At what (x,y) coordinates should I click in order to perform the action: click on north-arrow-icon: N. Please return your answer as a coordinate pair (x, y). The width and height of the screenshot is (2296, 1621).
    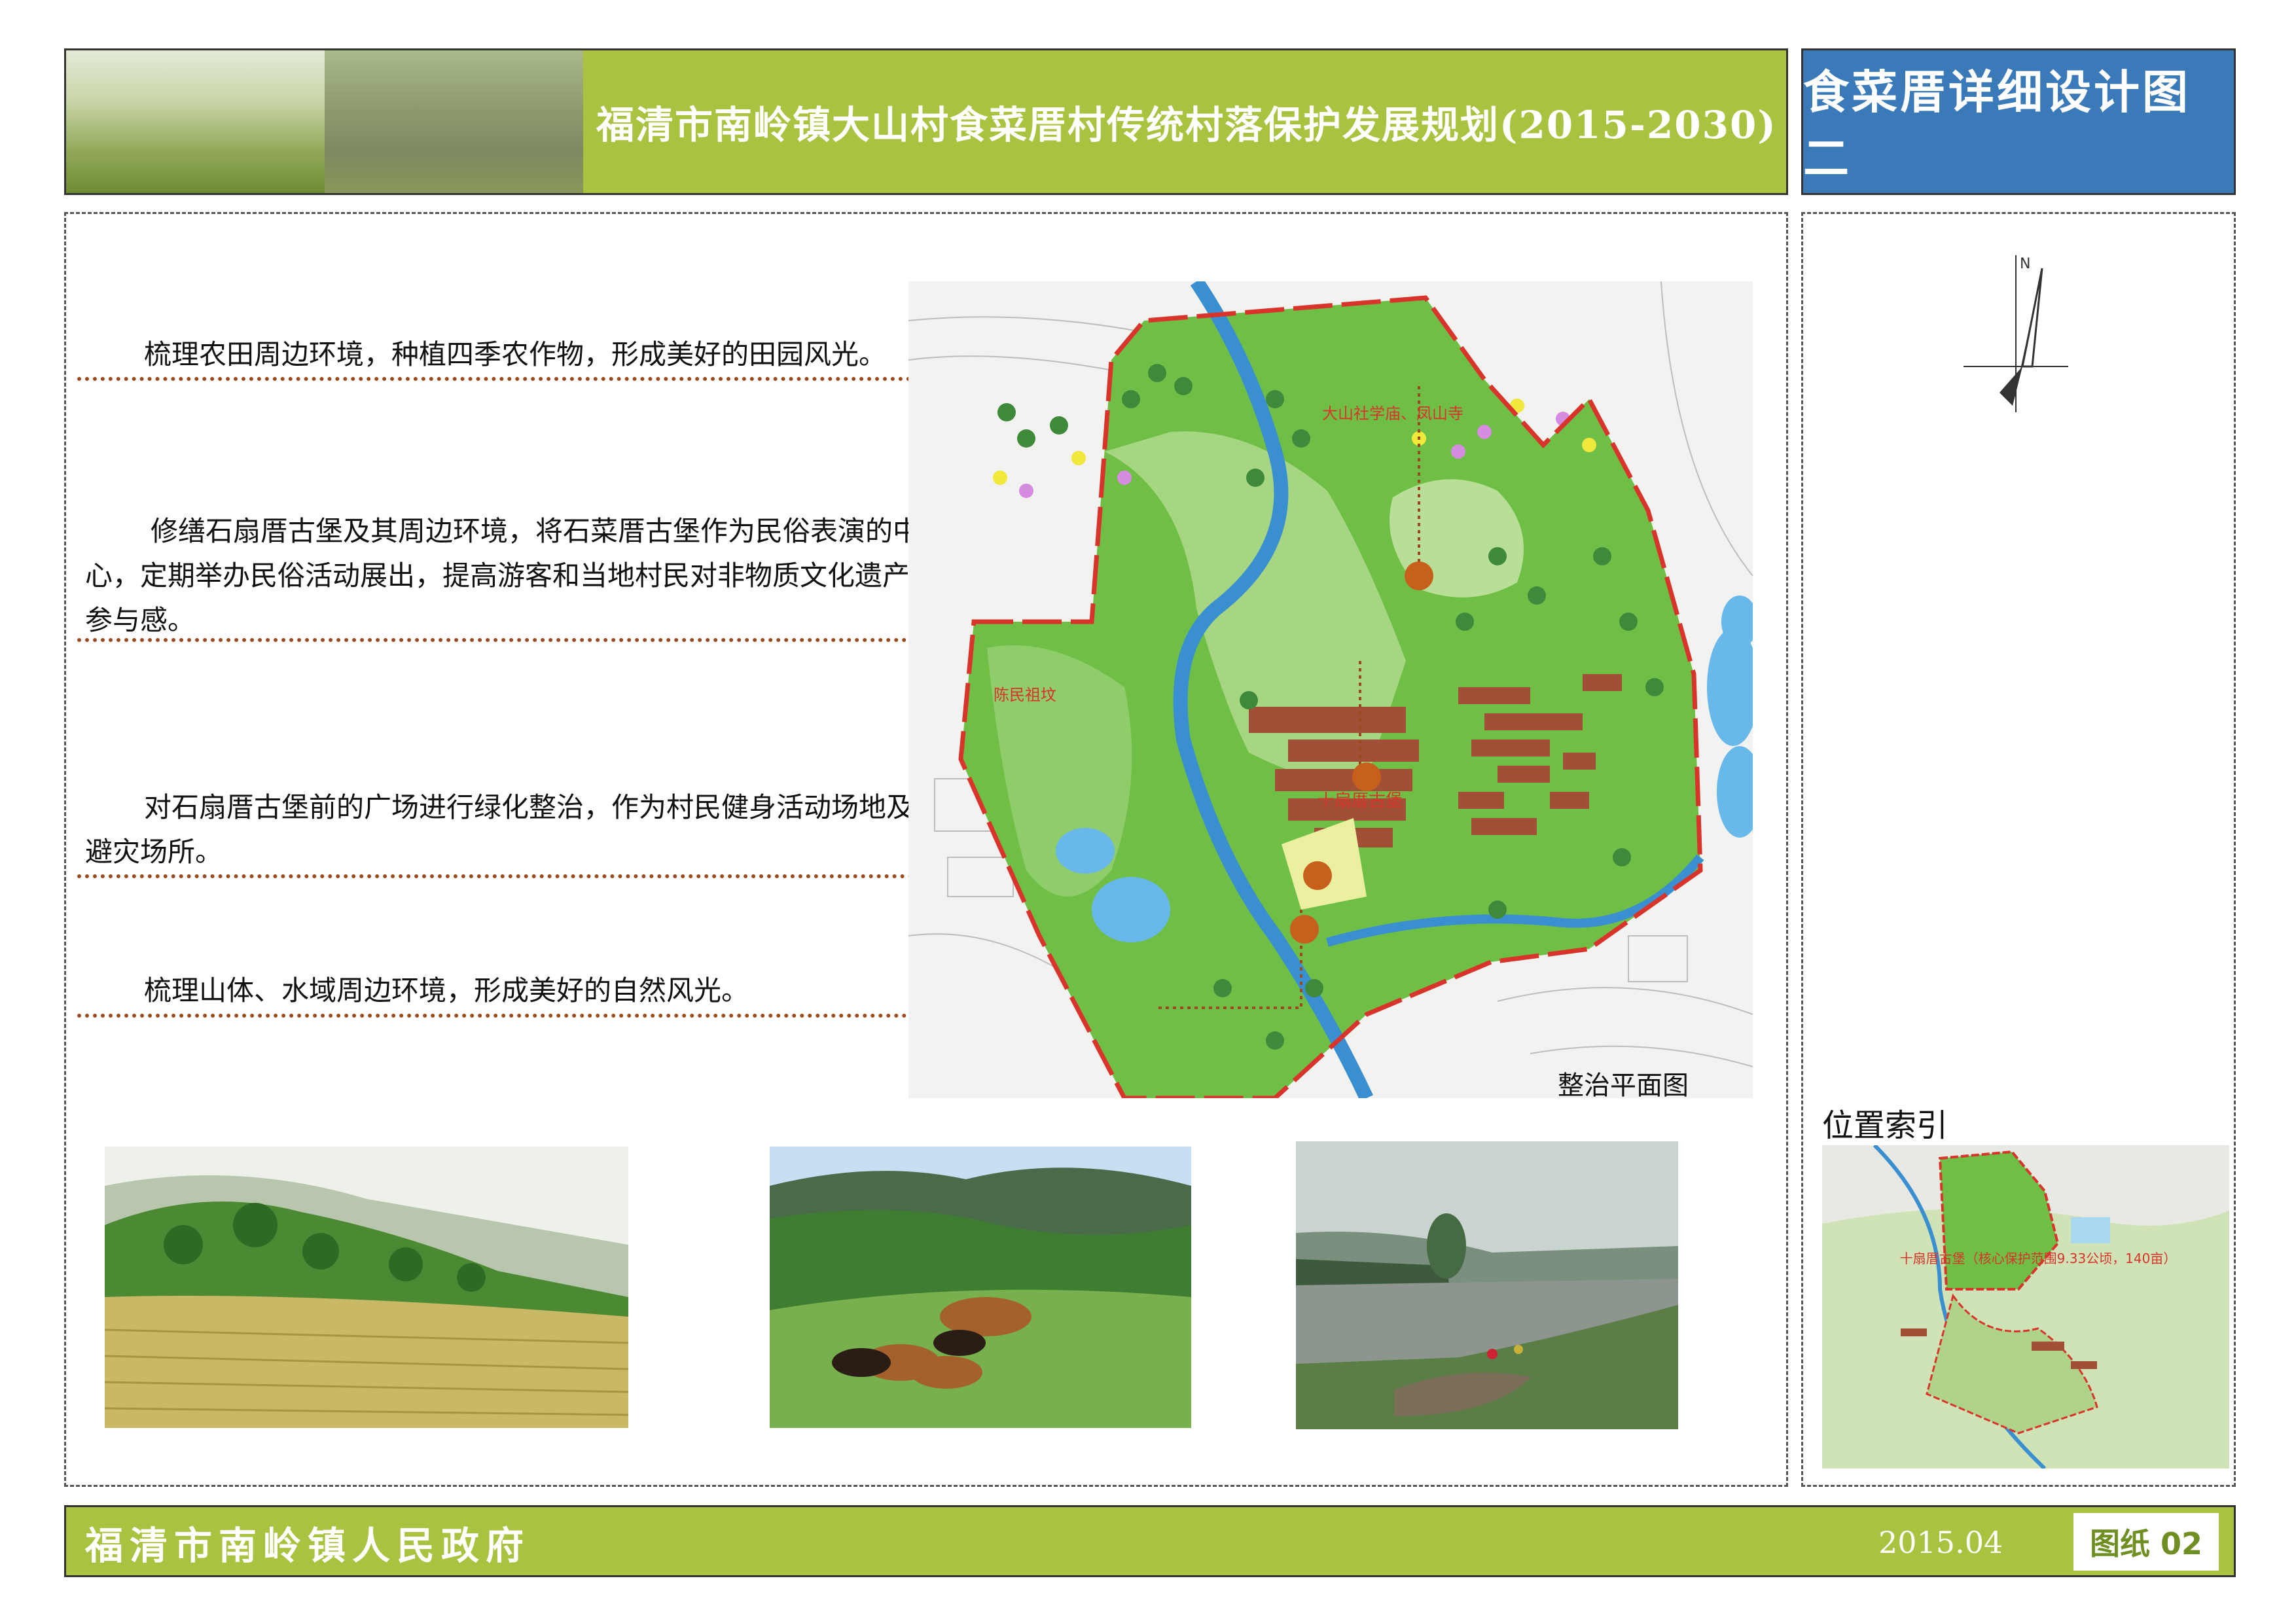
    Looking at the image, I should click on (2016, 333).